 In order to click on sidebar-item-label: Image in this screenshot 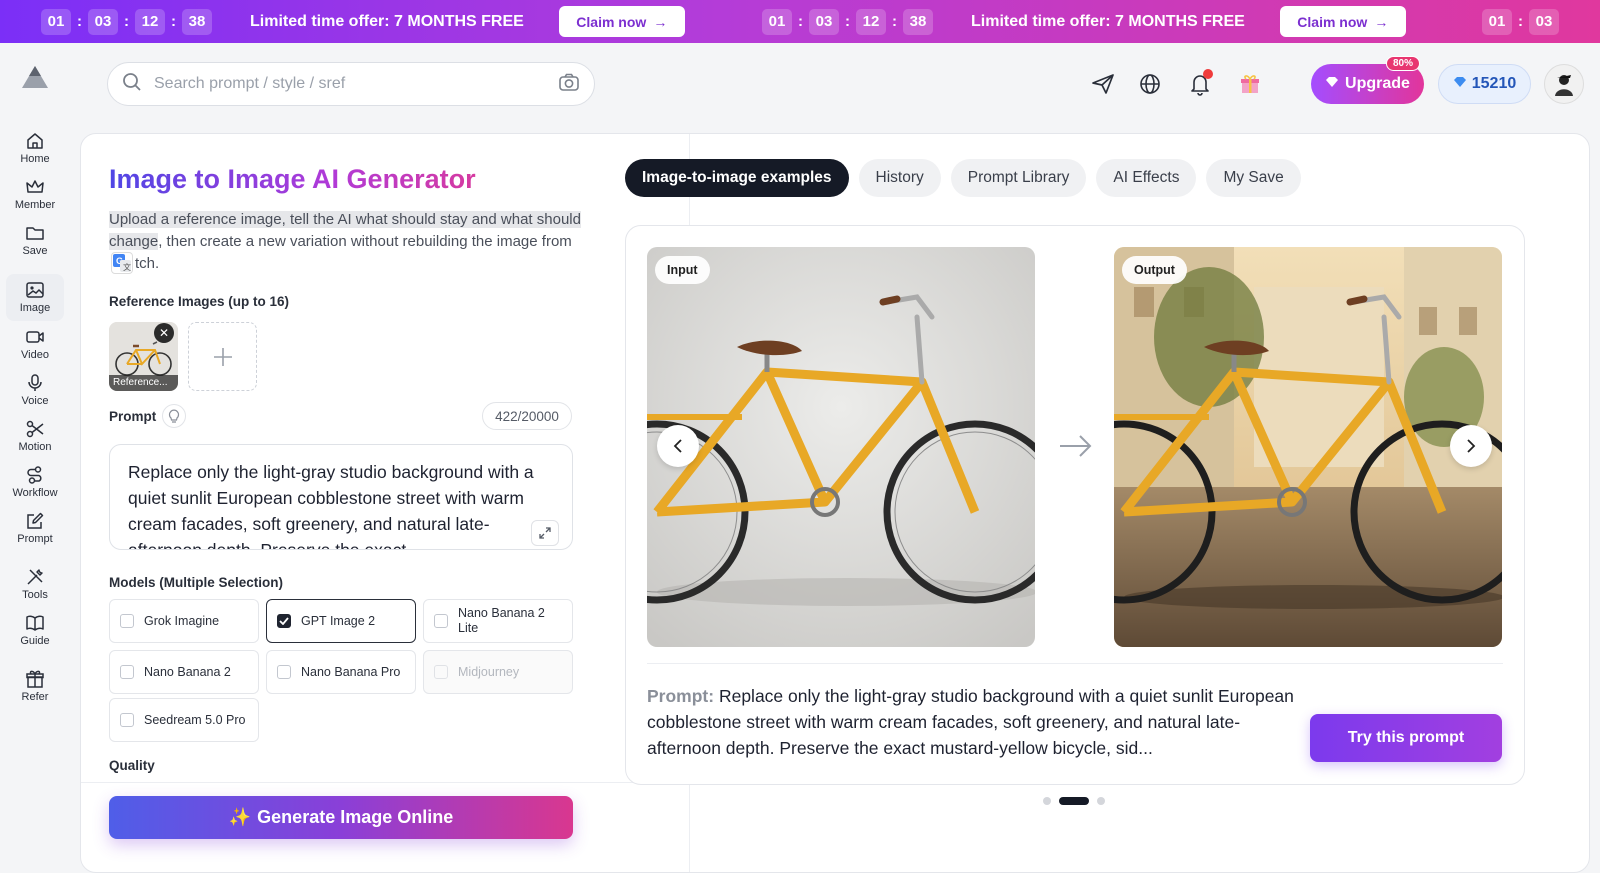, I will do `click(35, 308)`.